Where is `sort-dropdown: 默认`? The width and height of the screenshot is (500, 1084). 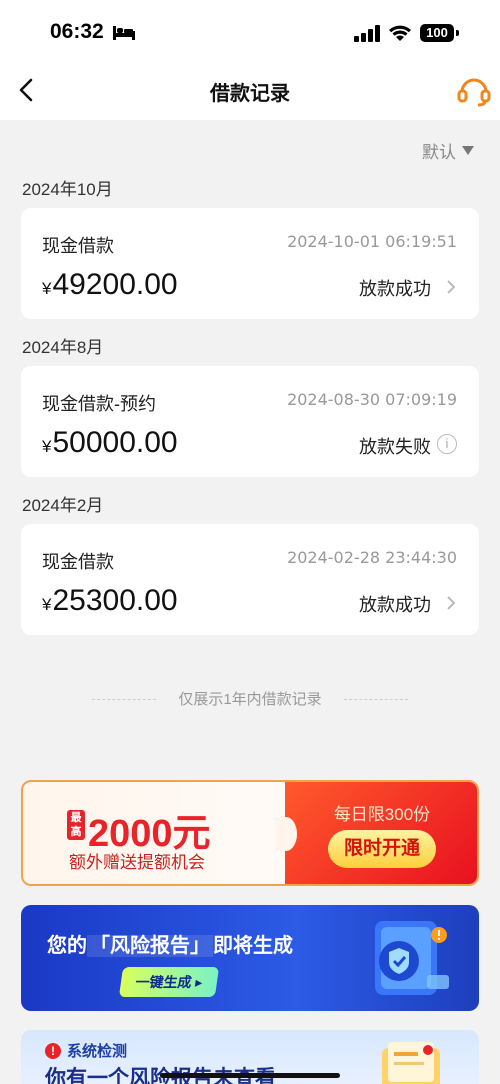 sort-dropdown: 默认 is located at coordinates (448, 150).